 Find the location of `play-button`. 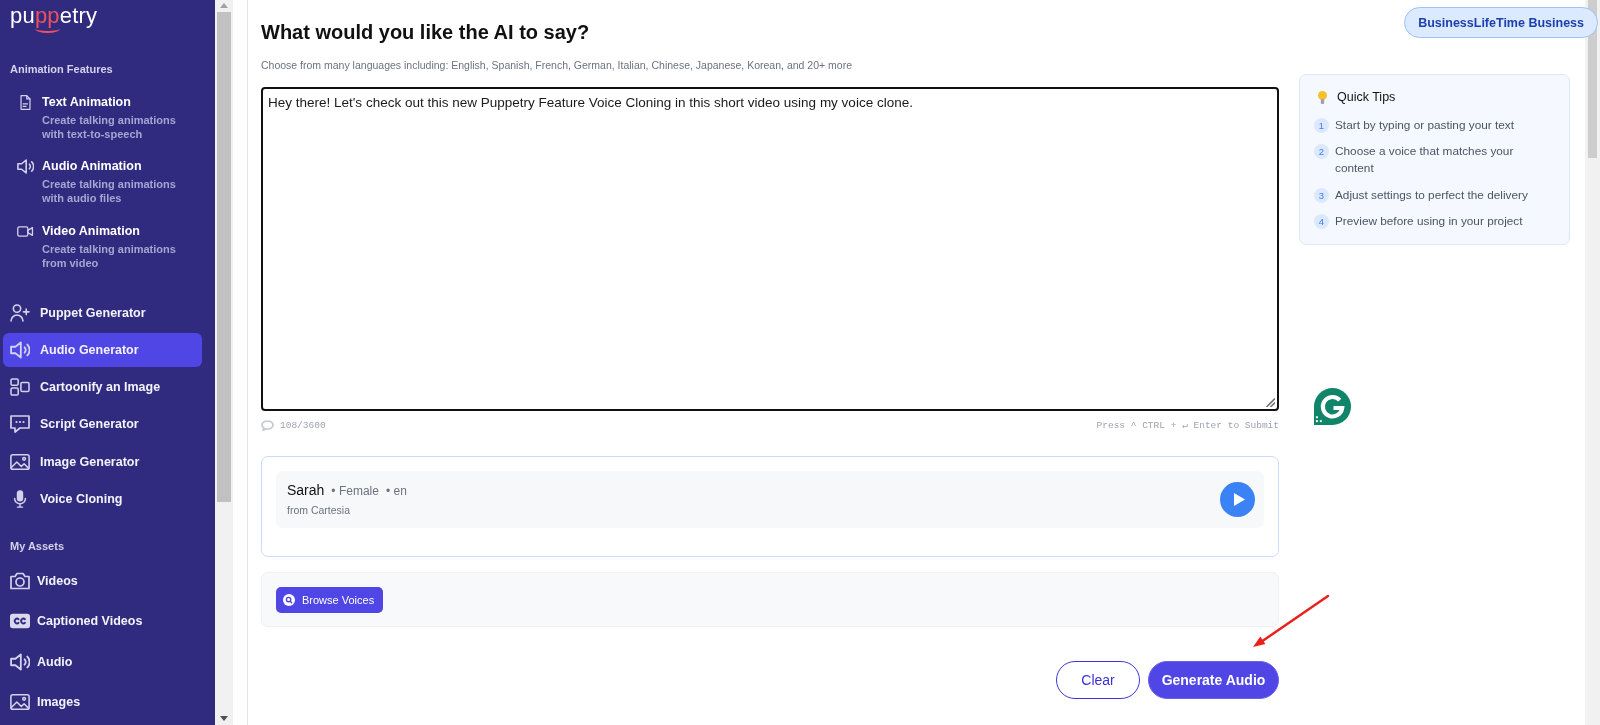

play-button is located at coordinates (1237, 499).